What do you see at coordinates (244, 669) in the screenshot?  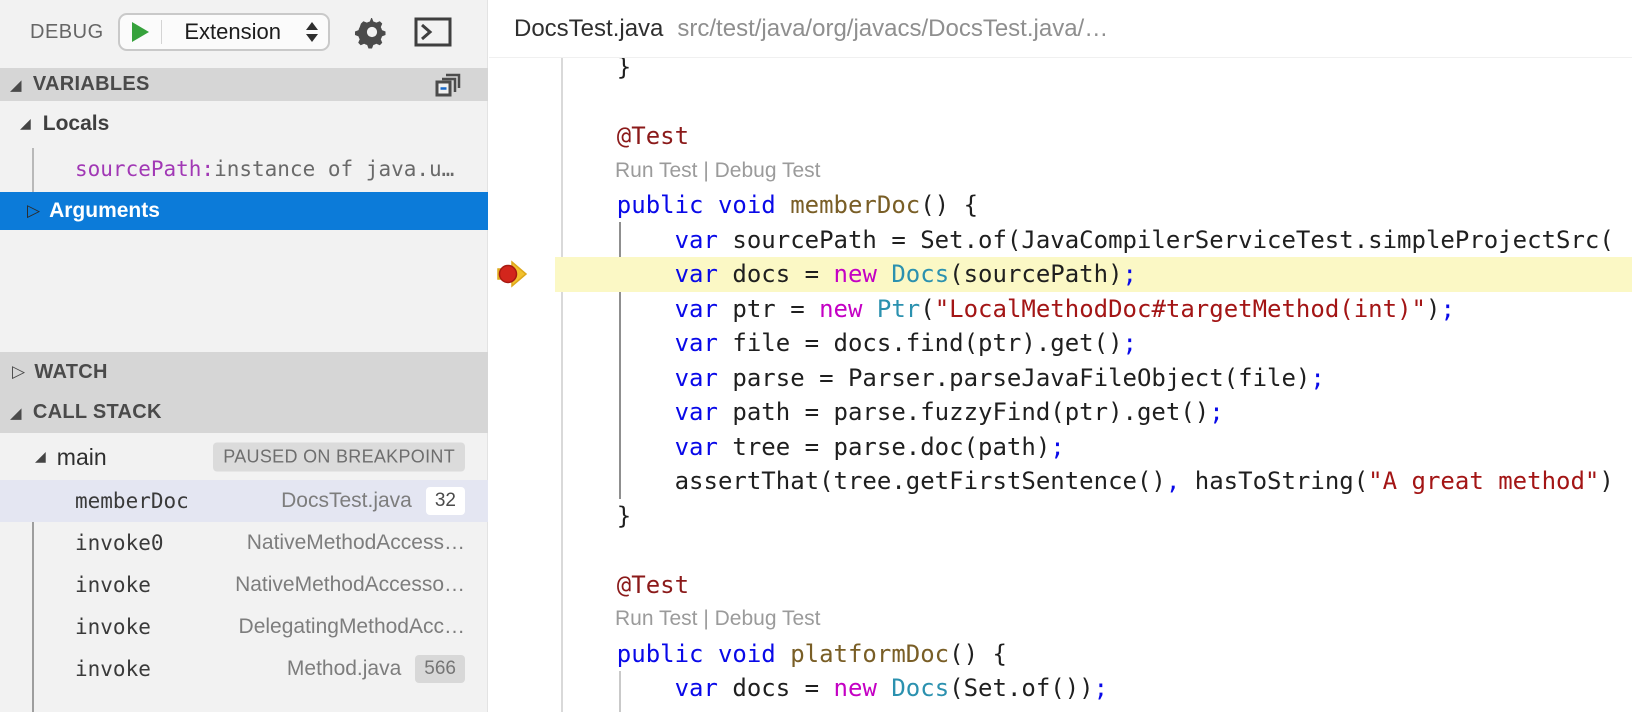 I see `stack-frame-invoke: invoke Method.java 566` at bounding box center [244, 669].